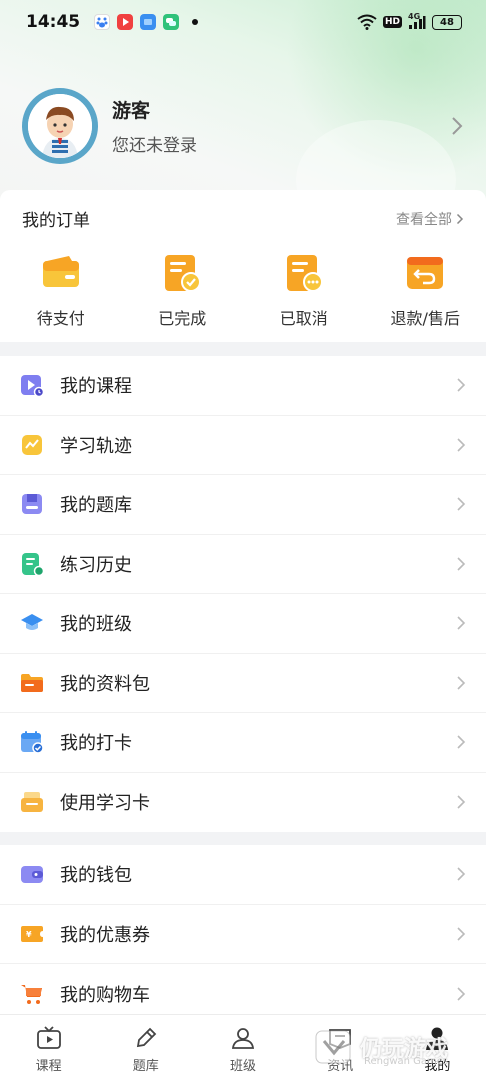 Image resolution: width=486 pixels, height=1080 pixels. Describe the element at coordinates (425, 291) in the screenshot. I see `order-refund-after-sale: 退款/售后` at that location.